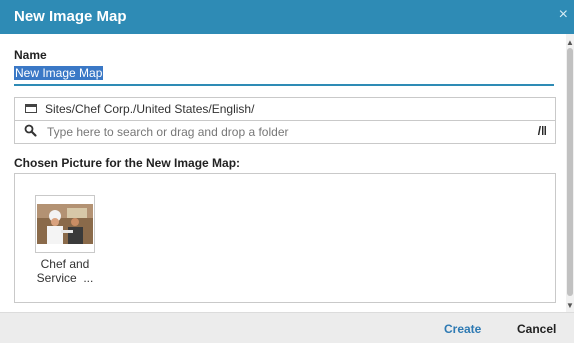 The width and height of the screenshot is (574, 343). What do you see at coordinates (30, 55) in the screenshot?
I see `name-label: Name` at bounding box center [30, 55].